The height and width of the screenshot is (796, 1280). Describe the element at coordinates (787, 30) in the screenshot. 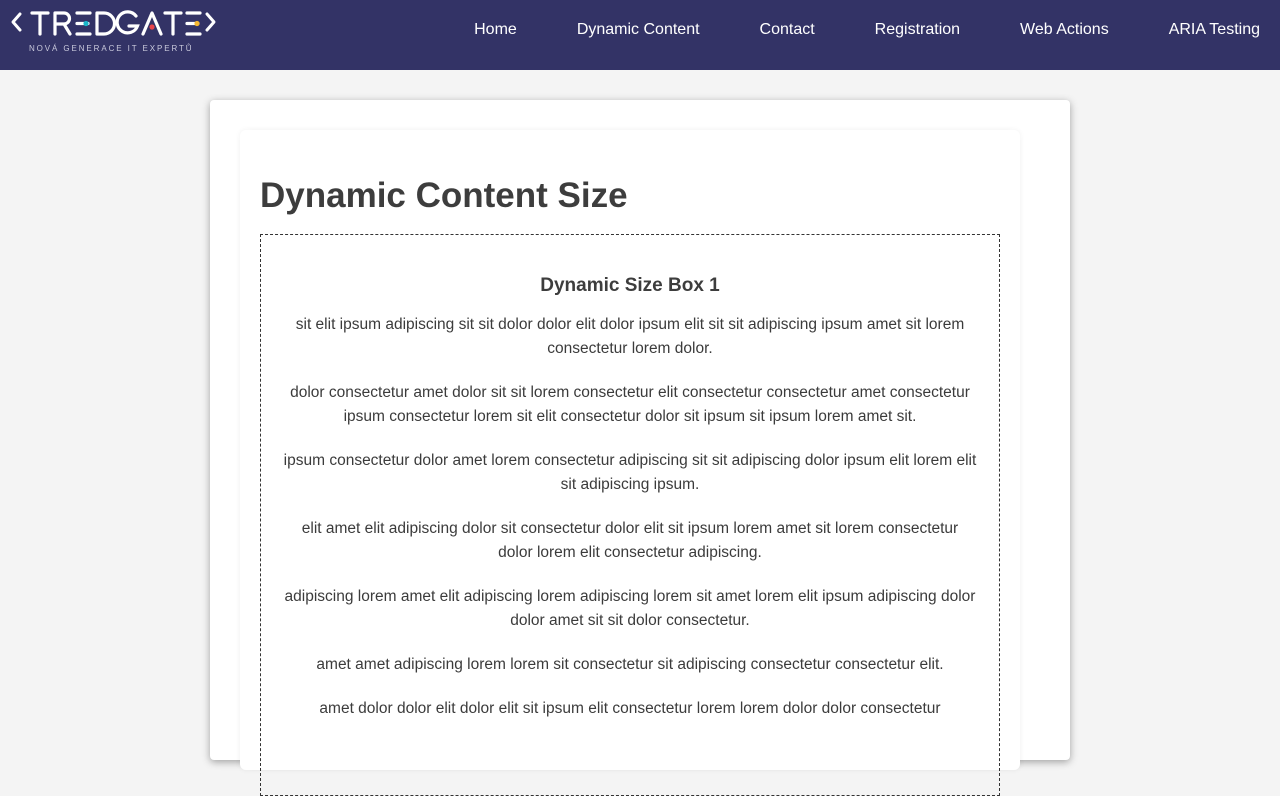

I see `nav-link-contact: Contact` at that location.